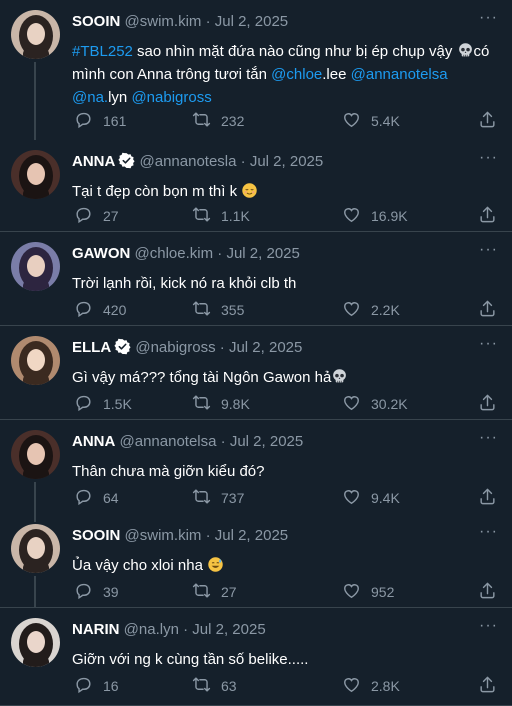  What do you see at coordinates (385, 310) in the screenshot?
I see `like-count: 2.2K` at bounding box center [385, 310].